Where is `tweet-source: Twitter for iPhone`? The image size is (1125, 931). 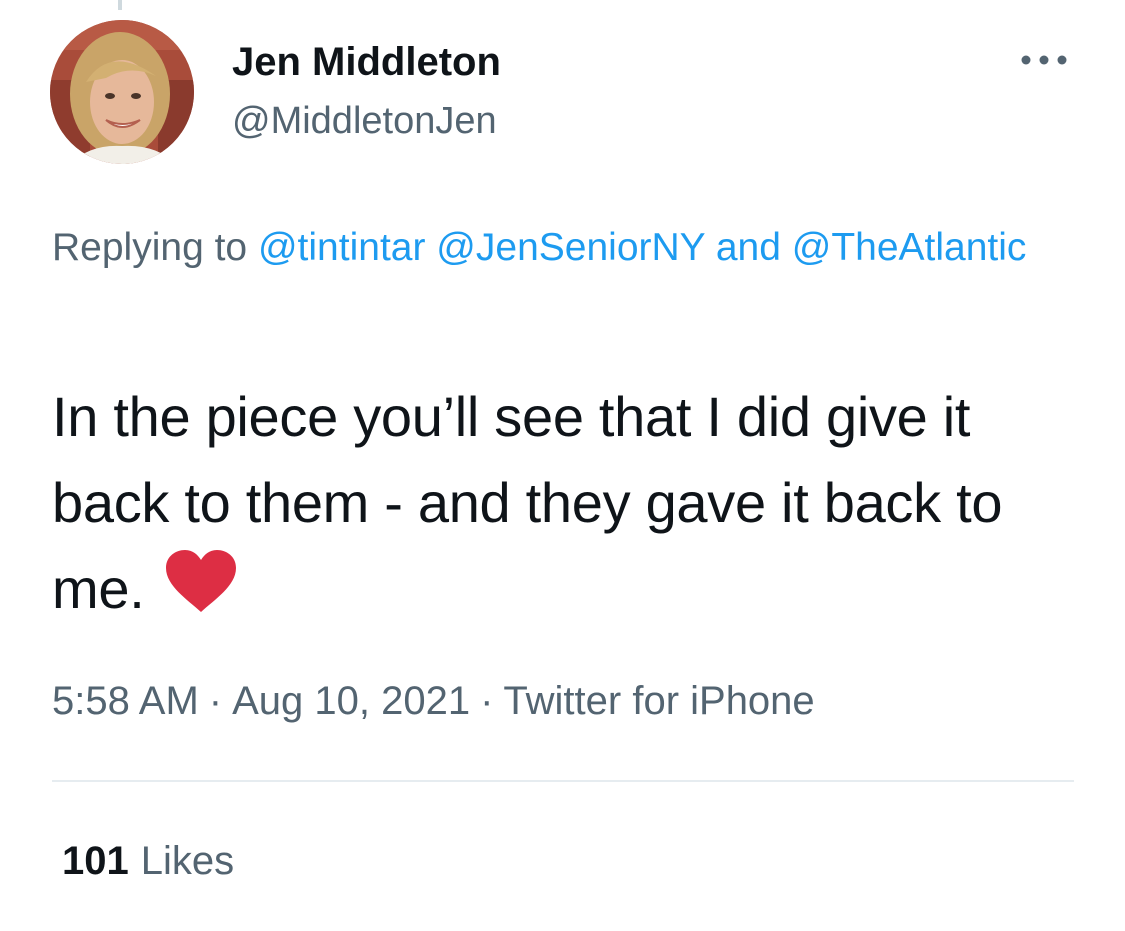
tweet-source: Twitter for iPhone is located at coordinates (658, 701).